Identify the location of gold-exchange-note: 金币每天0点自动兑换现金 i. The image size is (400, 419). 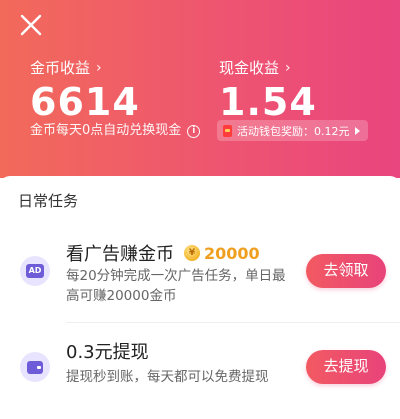
(115, 131).